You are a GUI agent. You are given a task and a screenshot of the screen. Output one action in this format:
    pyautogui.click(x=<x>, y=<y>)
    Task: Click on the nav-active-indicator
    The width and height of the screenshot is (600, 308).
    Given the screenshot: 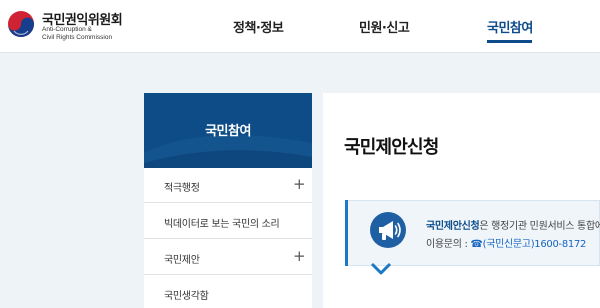 What is the action you would take?
    pyautogui.click(x=509, y=41)
    